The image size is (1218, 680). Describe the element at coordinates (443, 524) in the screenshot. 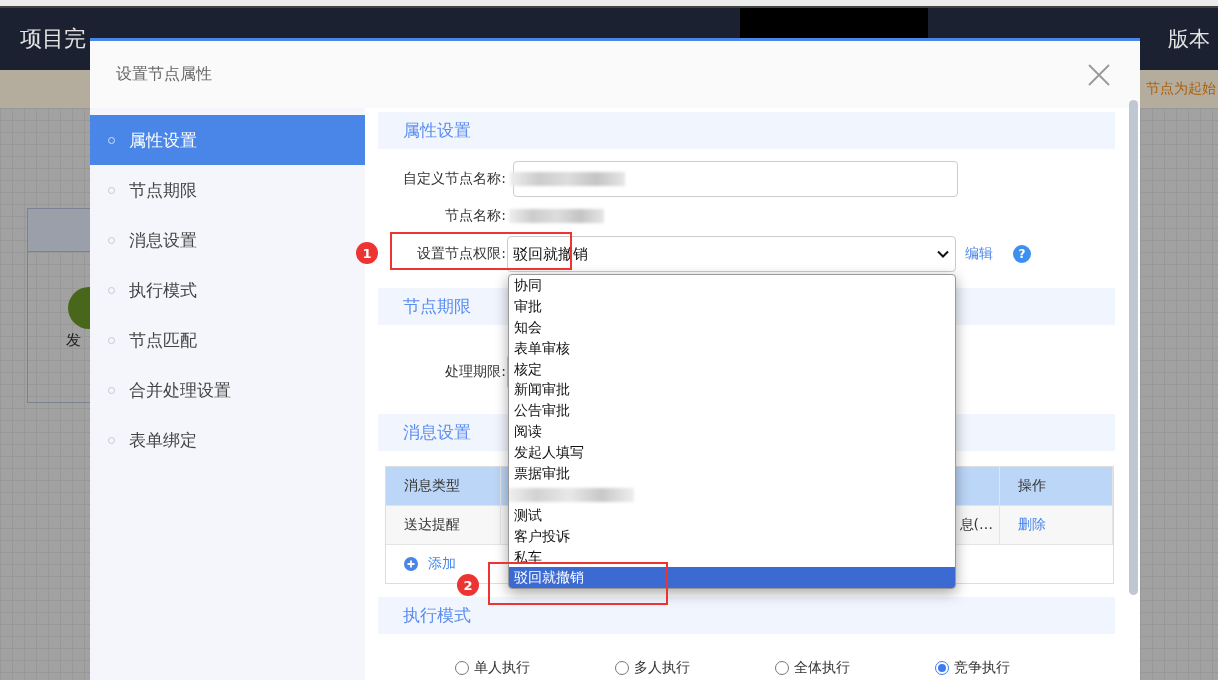

I see `table-cell: 送达提醒` at that location.